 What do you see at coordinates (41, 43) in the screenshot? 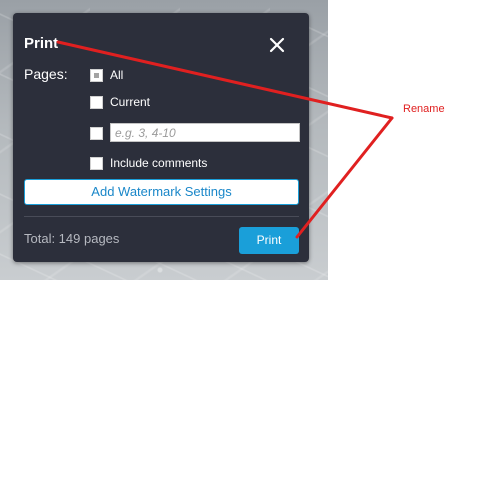
I see `dialog-title: Print` at bounding box center [41, 43].